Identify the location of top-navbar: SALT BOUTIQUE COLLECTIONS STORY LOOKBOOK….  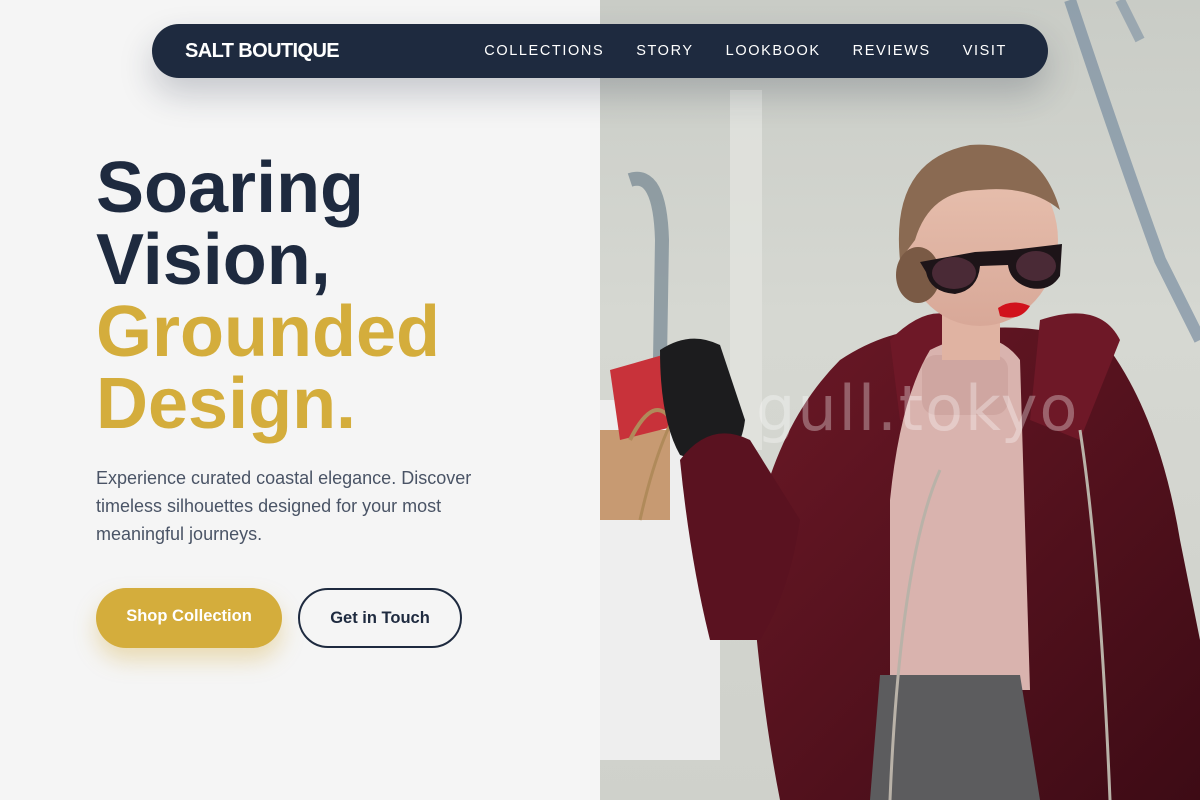
(600, 51).